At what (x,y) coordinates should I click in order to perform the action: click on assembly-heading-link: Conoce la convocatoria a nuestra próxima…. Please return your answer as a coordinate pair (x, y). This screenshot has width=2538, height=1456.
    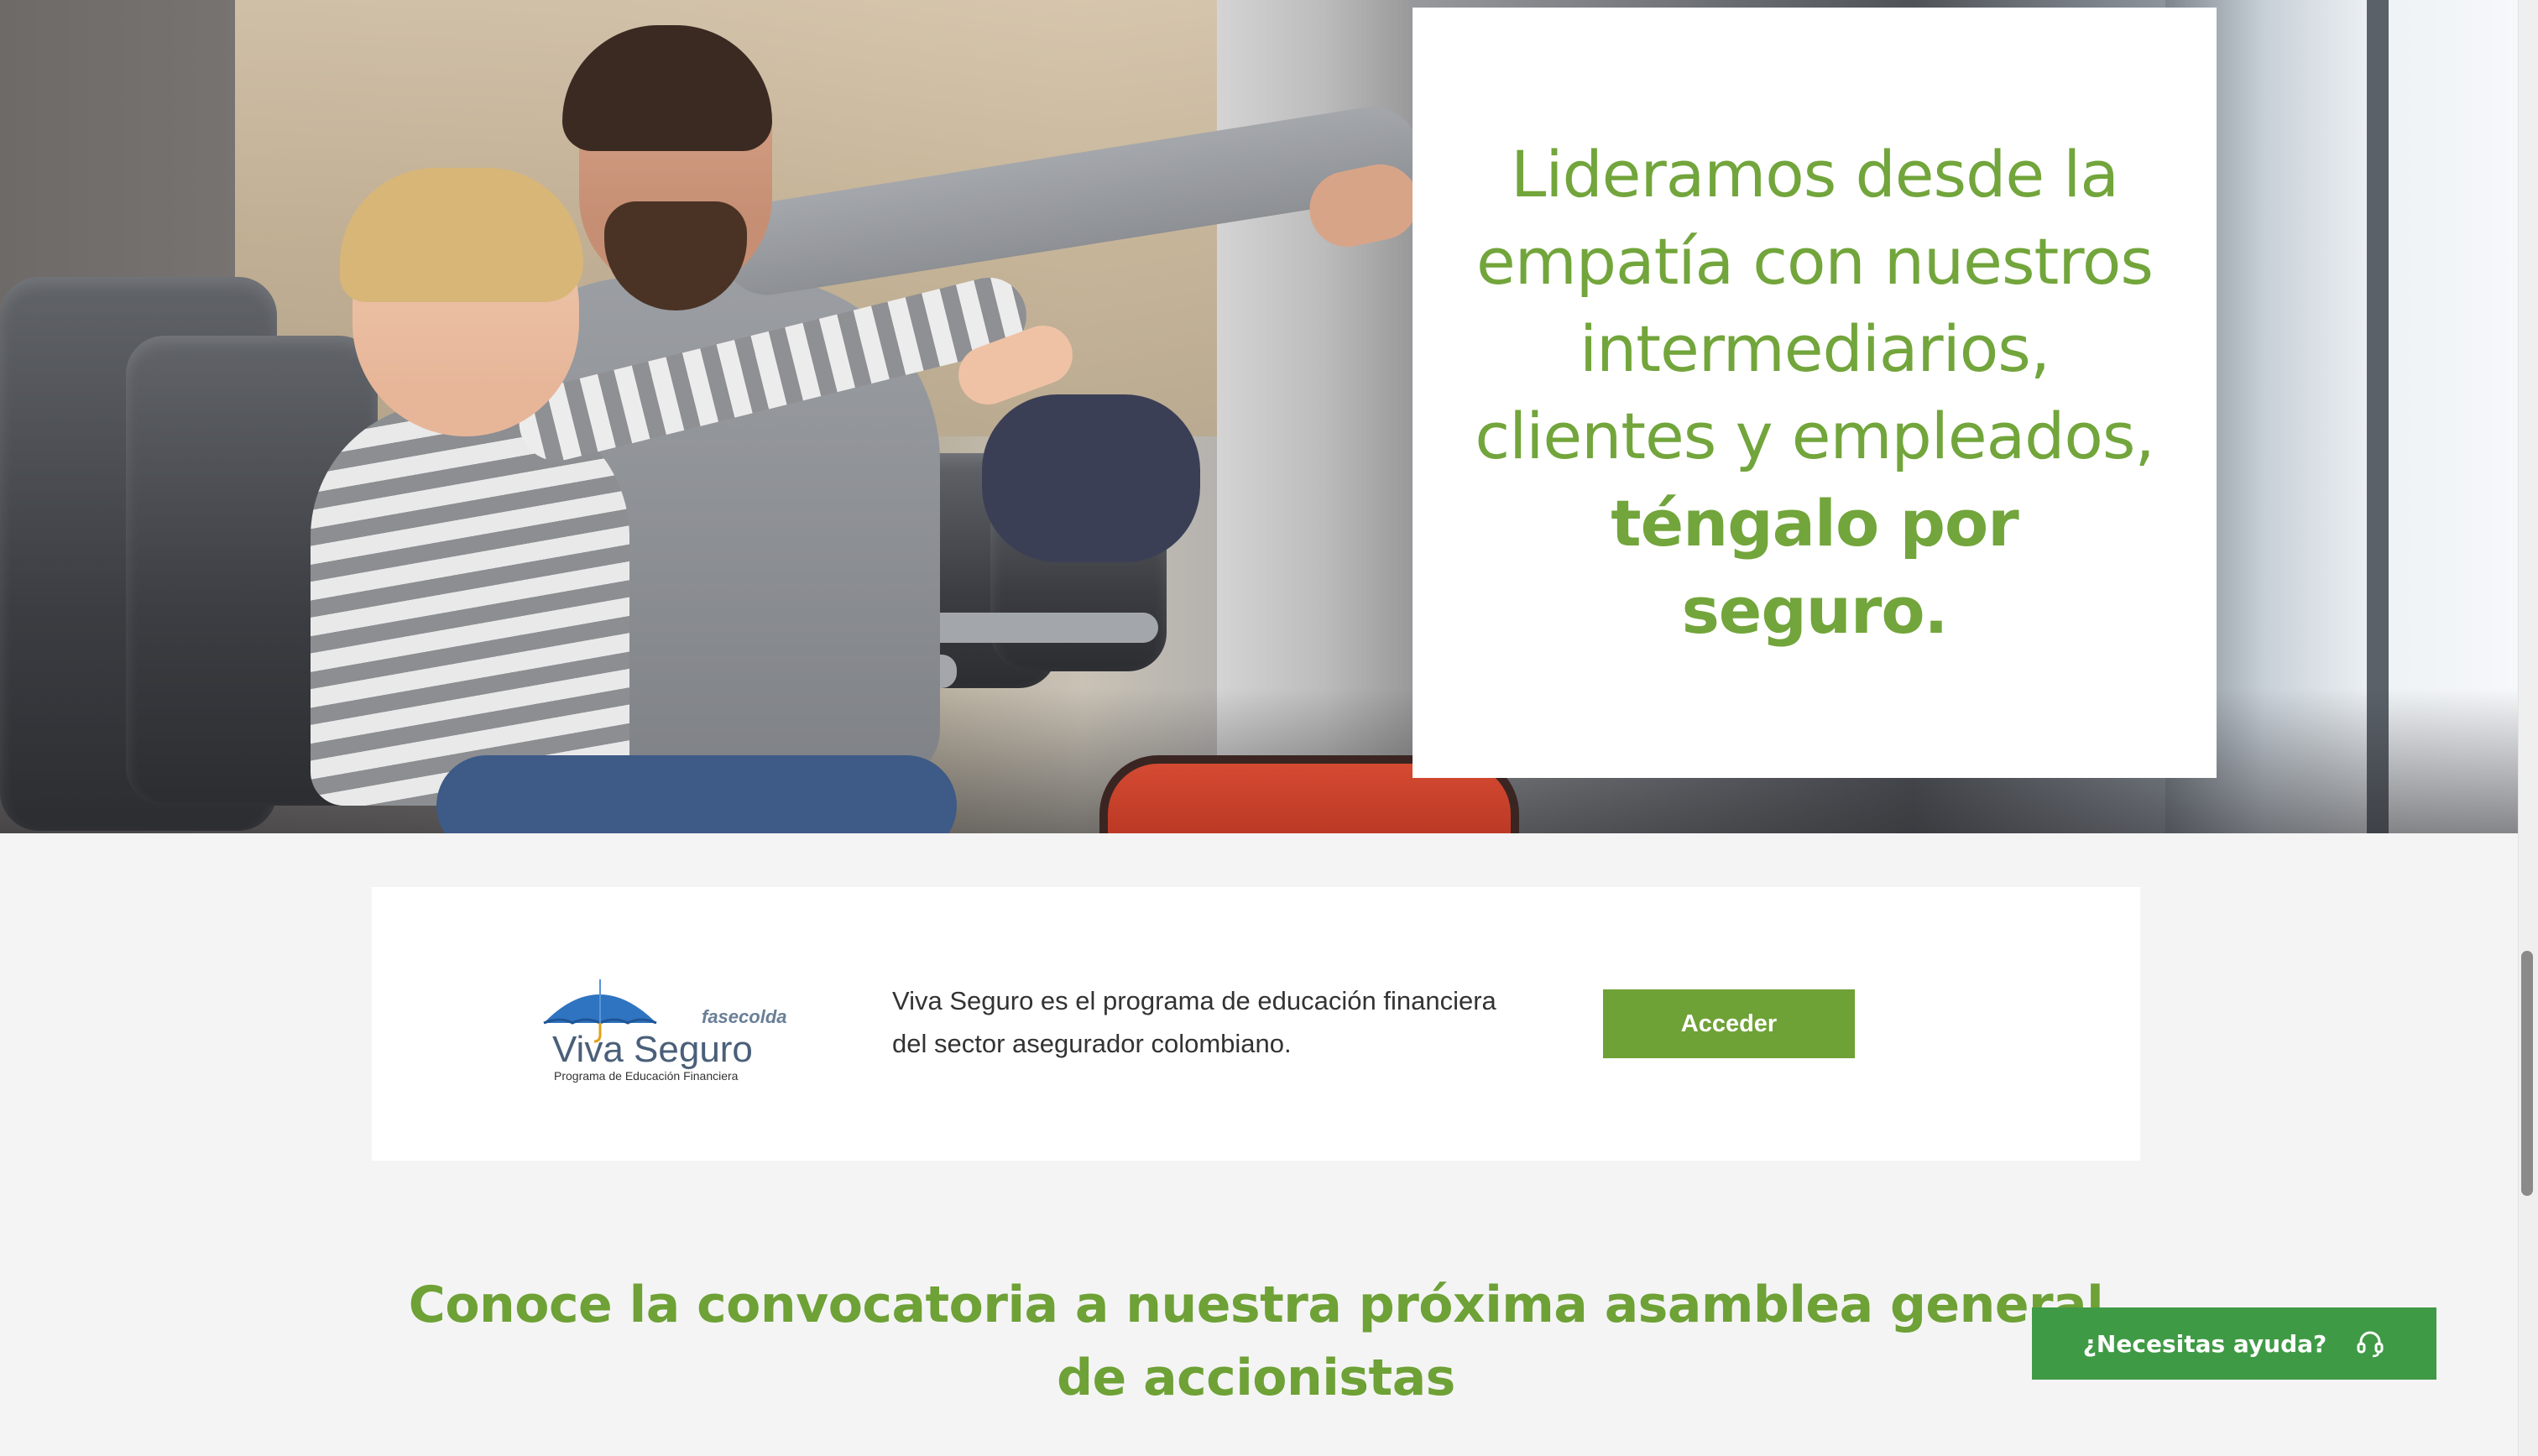
    Looking at the image, I should click on (1256, 1342).